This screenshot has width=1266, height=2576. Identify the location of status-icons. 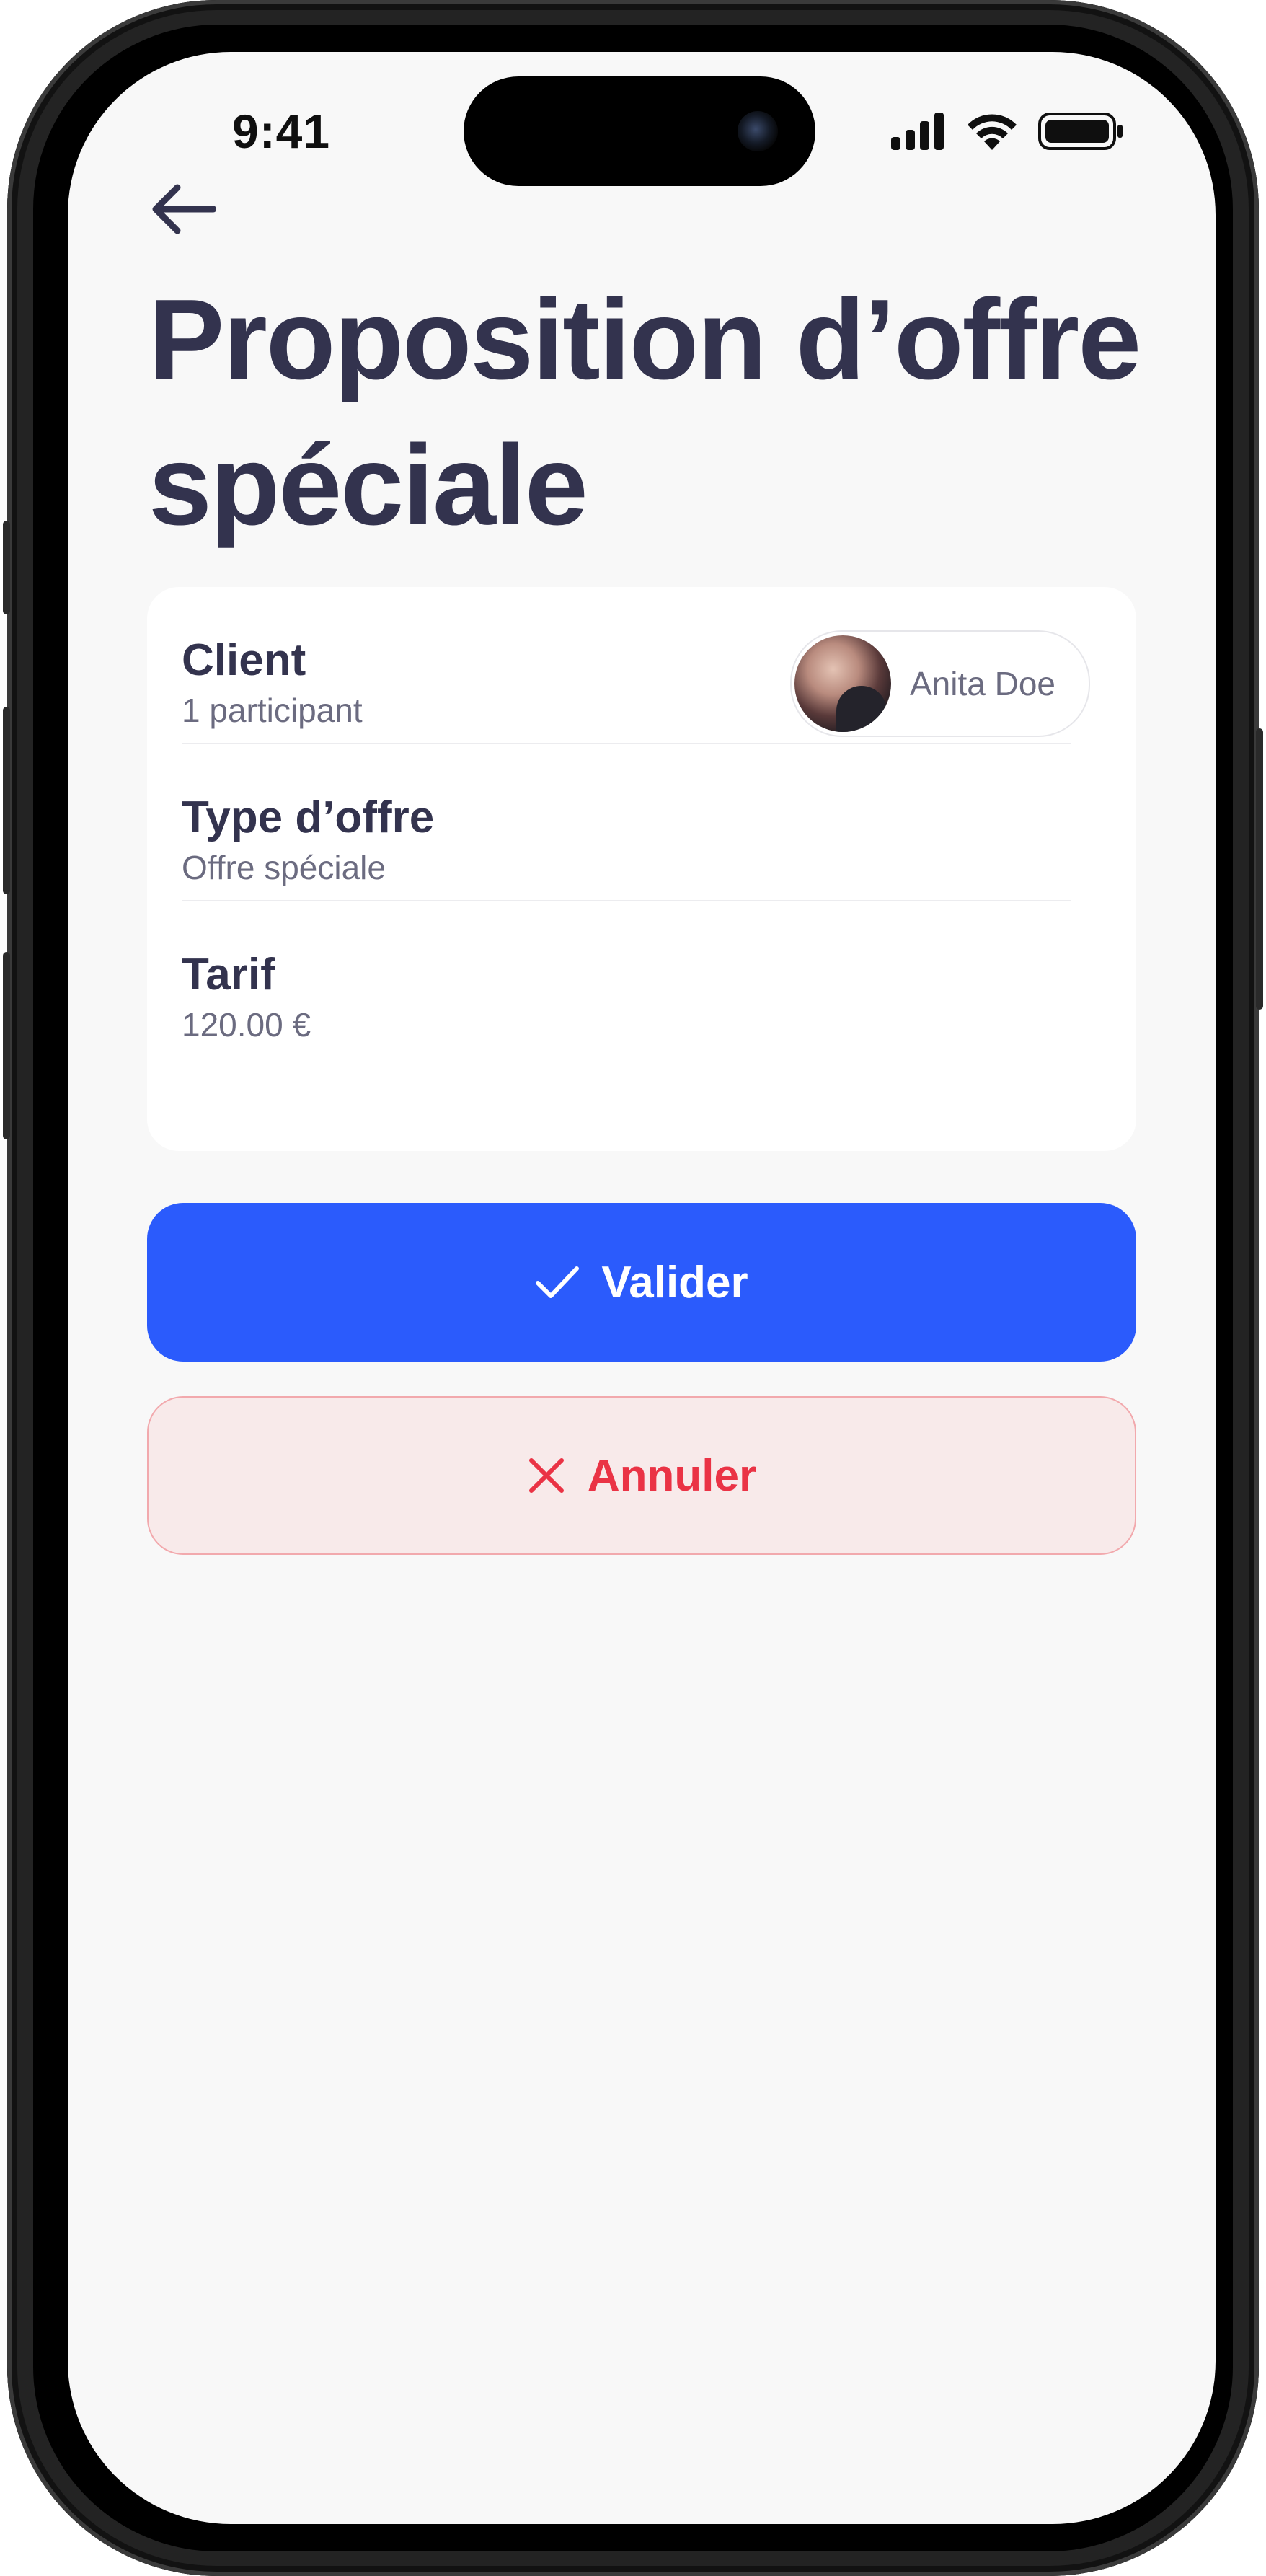
(1007, 131).